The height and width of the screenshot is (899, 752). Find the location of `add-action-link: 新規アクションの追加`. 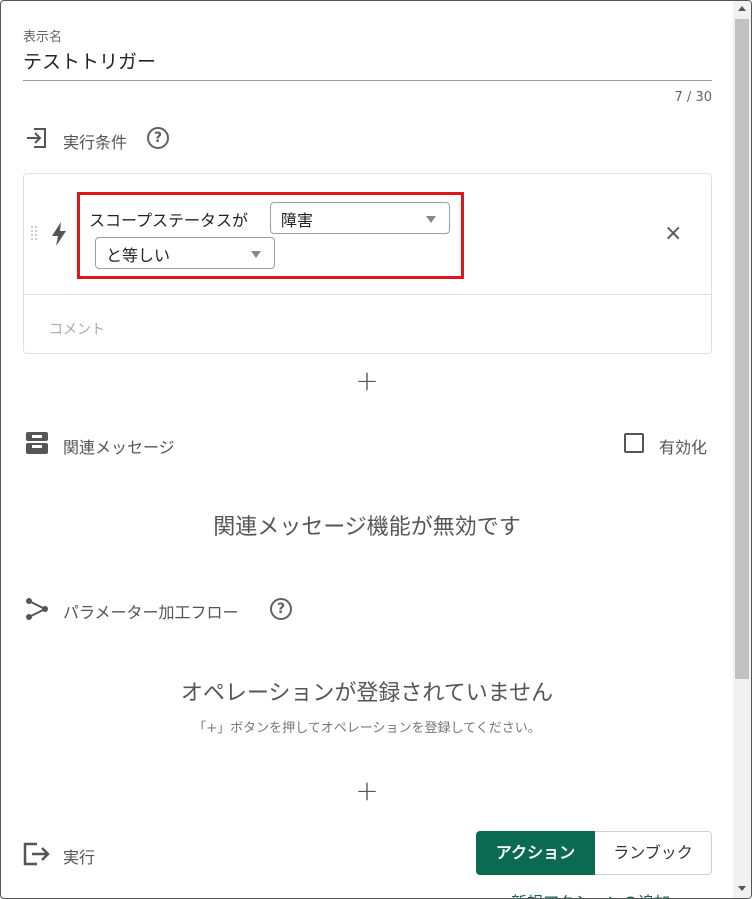

add-action-link: 新規アクションの追加 is located at coordinates (590, 893).